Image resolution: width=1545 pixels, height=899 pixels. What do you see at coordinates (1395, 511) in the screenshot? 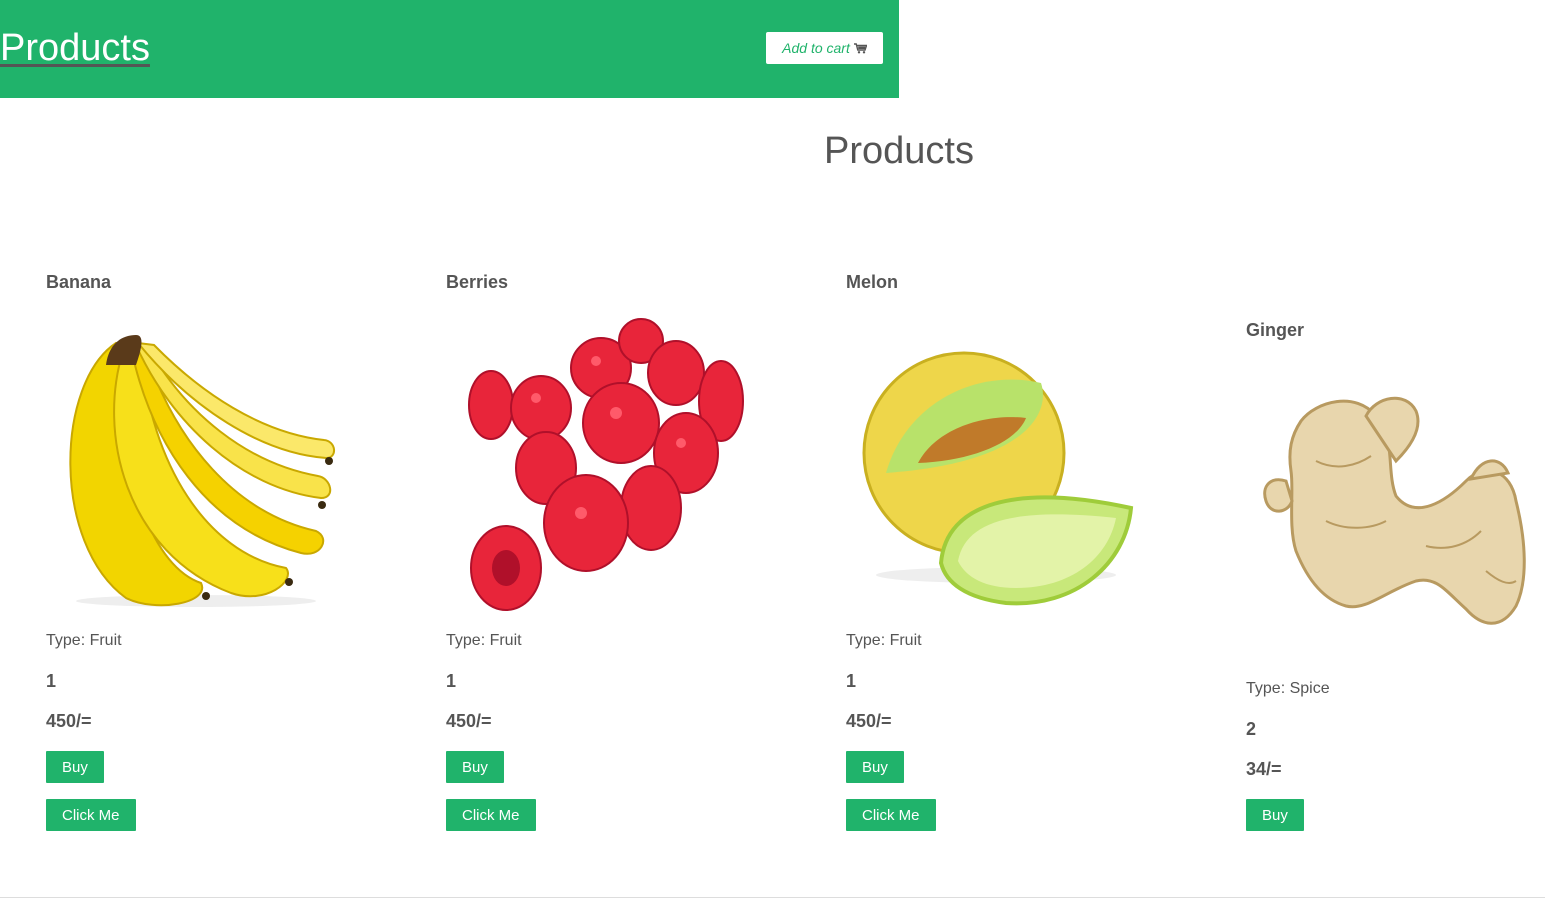
I see `ginger-image` at bounding box center [1395, 511].